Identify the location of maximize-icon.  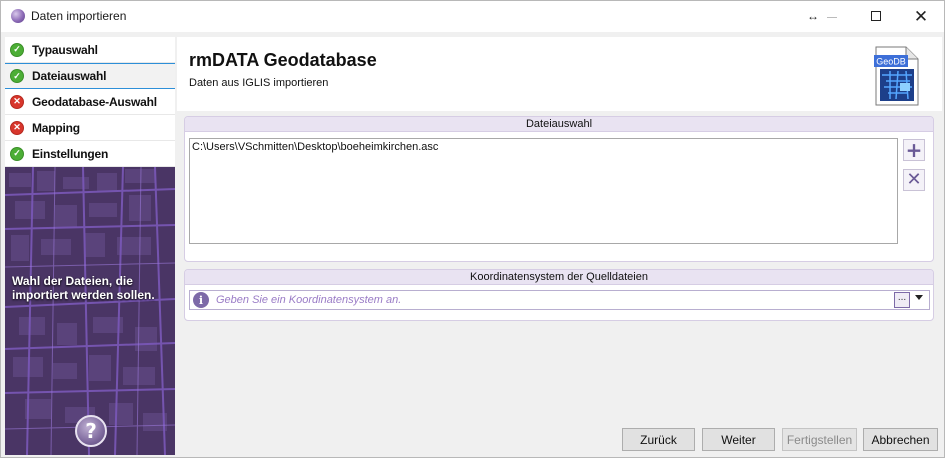
(876, 16).